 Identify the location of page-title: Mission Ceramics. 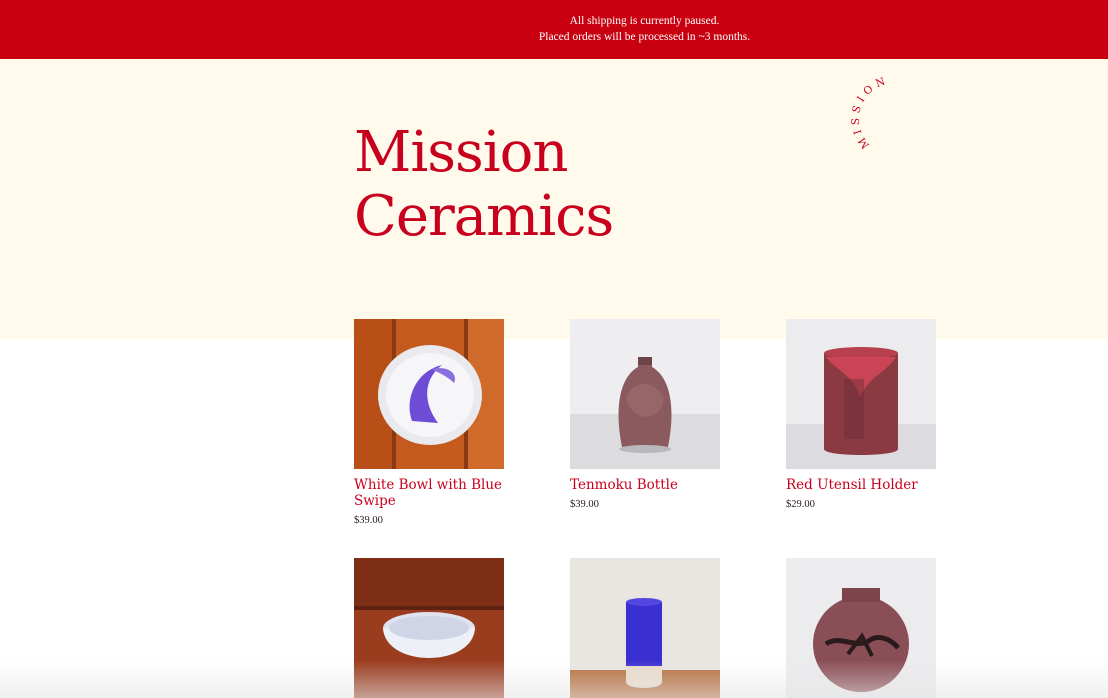
(484, 184).